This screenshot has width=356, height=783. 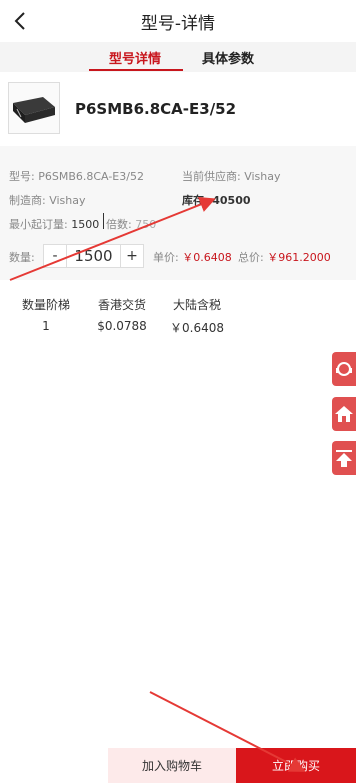 What do you see at coordinates (196, 305) in the screenshot?
I see `column-header: 大陆含税` at bounding box center [196, 305].